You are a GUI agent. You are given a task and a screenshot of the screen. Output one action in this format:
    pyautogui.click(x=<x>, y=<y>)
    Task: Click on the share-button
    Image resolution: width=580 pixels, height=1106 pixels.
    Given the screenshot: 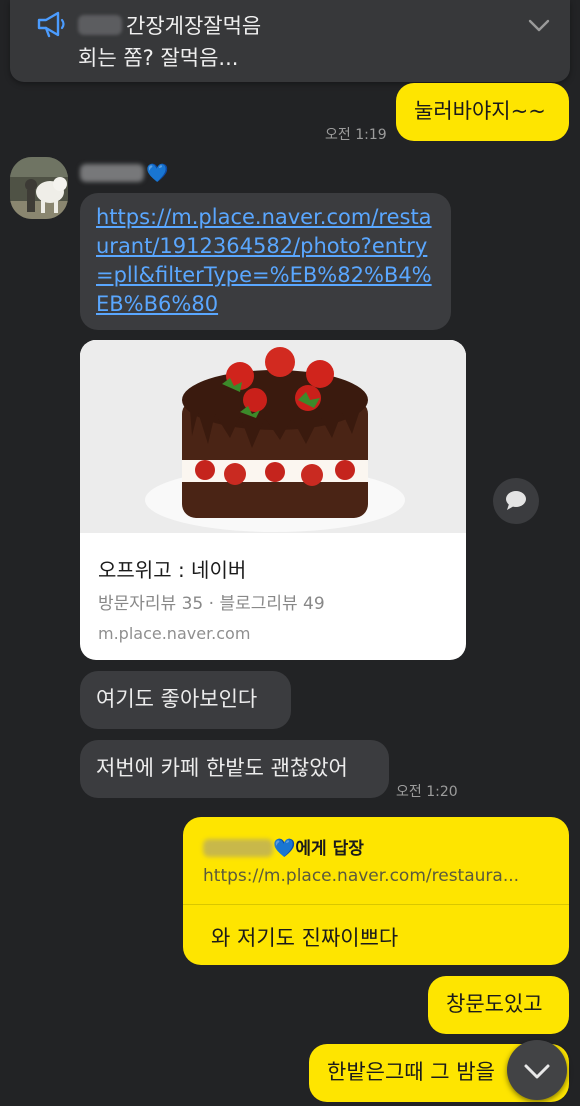 What is the action you would take?
    pyautogui.click(x=516, y=501)
    